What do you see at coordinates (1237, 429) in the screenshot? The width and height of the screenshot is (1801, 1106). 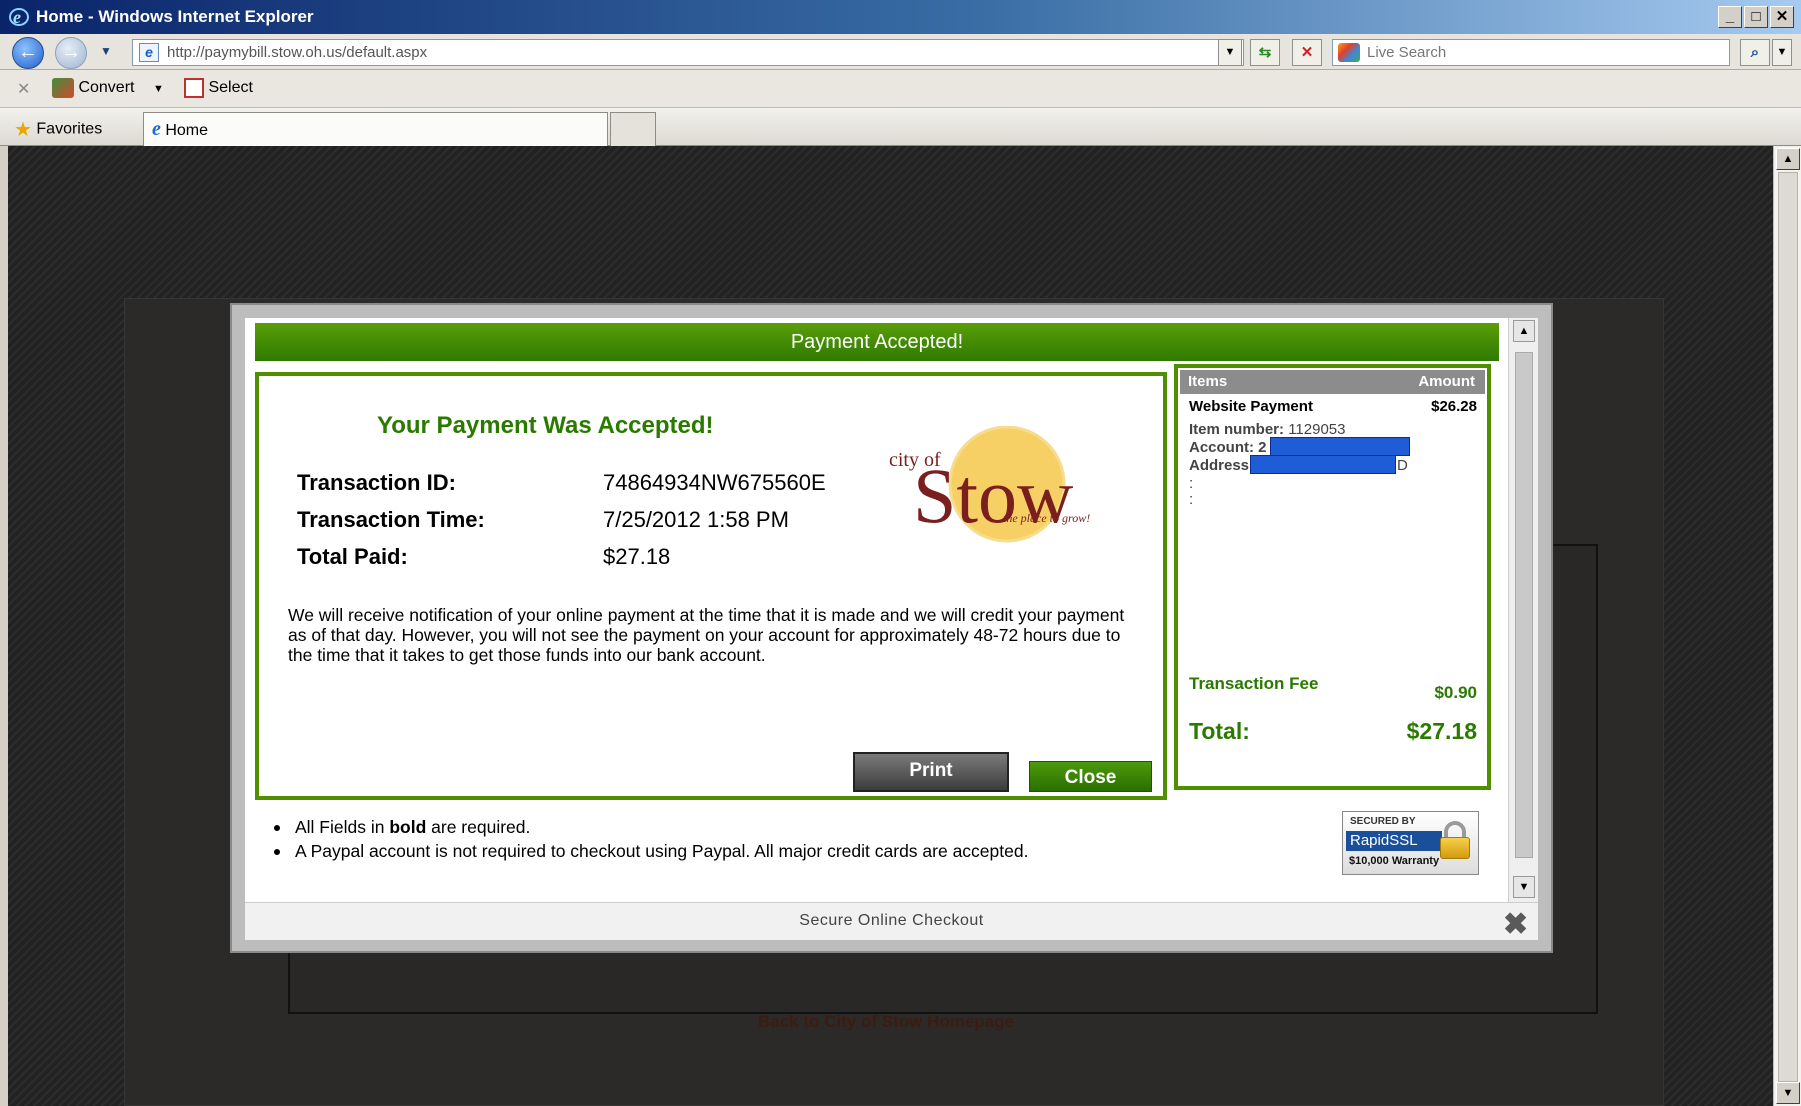 I see `item-number-label: Item number:` at bounding box center [1237, 429].